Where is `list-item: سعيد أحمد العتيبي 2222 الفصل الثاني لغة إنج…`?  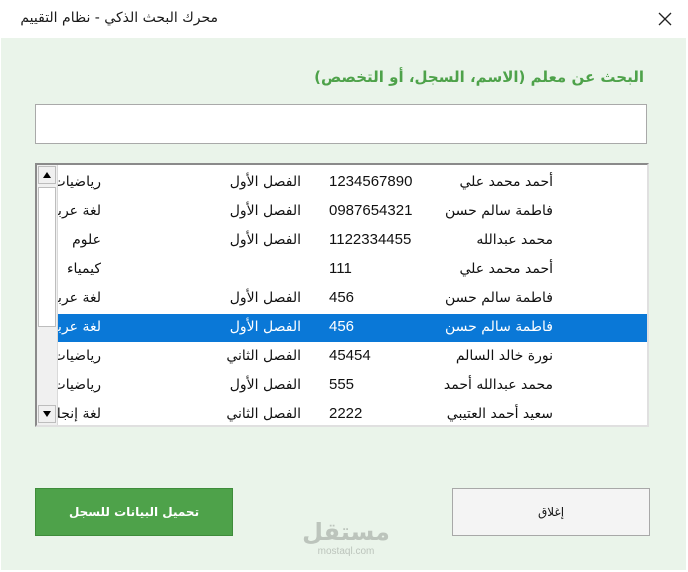 list-item: سعيد أحمد العتيبي 2222 الفصل الثاني لغة إنج… is located at coordinates (352, 413).